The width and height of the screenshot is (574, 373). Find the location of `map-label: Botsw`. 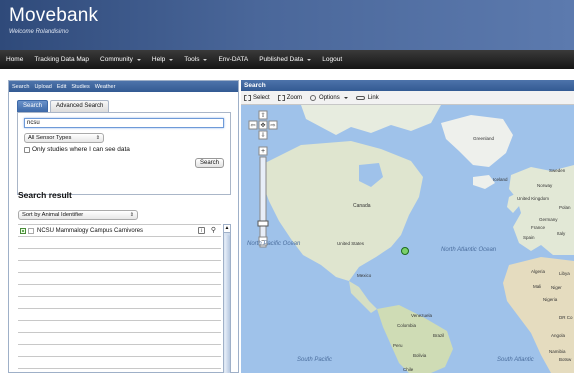

map-label: Botsw is located at coordinates (565, 359).